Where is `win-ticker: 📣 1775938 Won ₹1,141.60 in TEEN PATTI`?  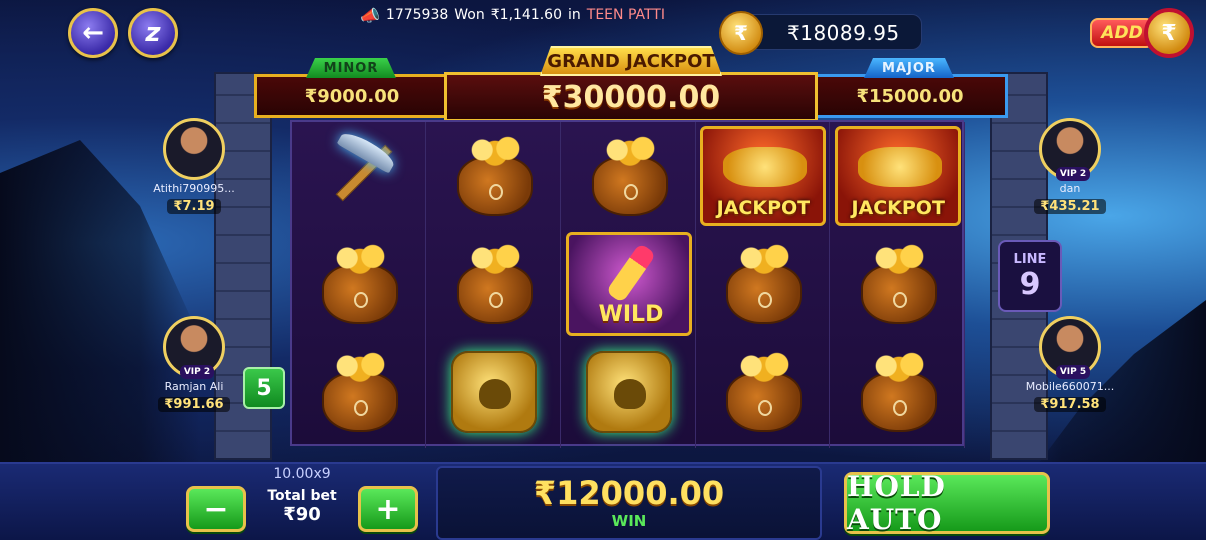
win-ticker: 📣 1775938 Won ₹1,141.60 in TEEN PATTI is located at coordinates (512, 15).